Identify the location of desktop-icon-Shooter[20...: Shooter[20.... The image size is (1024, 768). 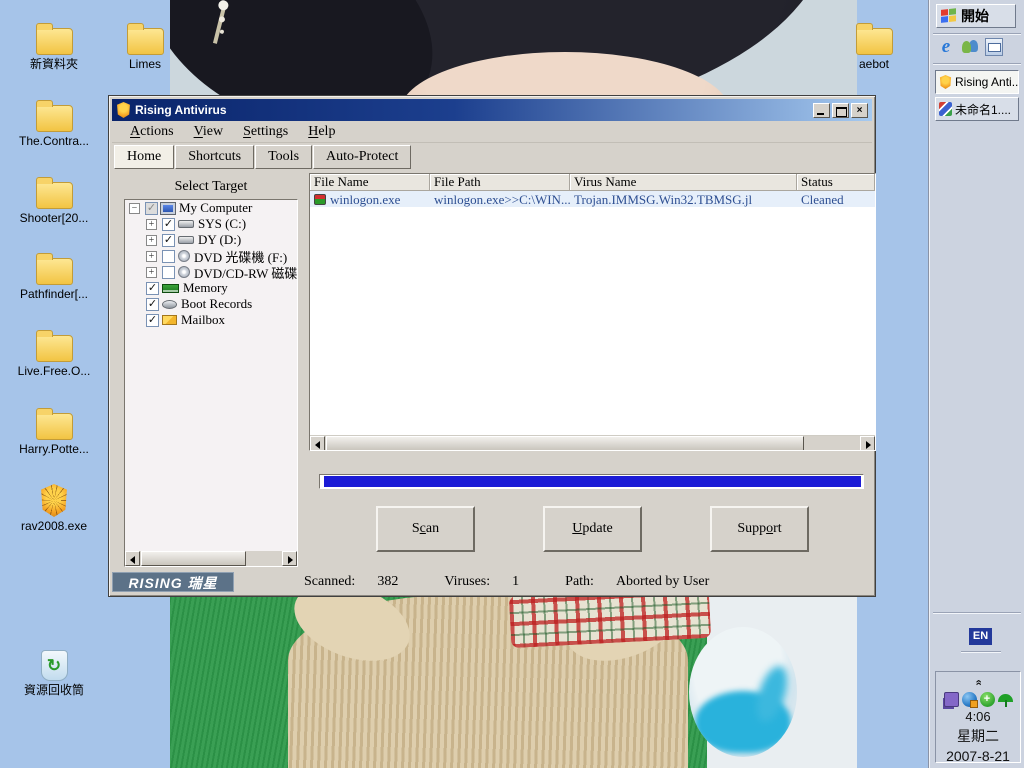
(54, 200).